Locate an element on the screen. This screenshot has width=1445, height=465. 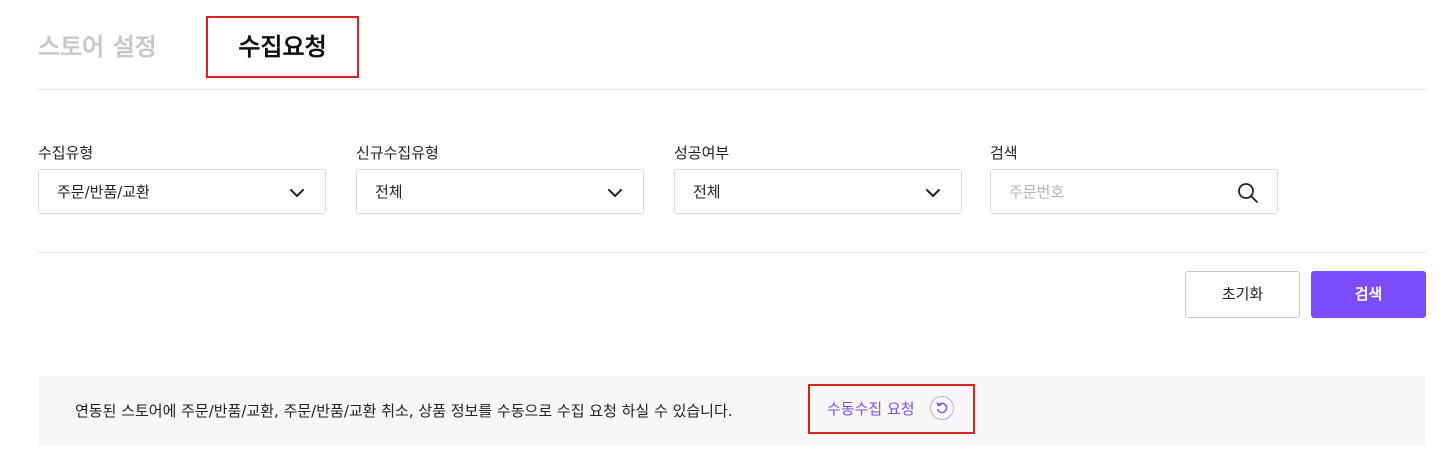
search-input is located at coordinates (1115, 191).